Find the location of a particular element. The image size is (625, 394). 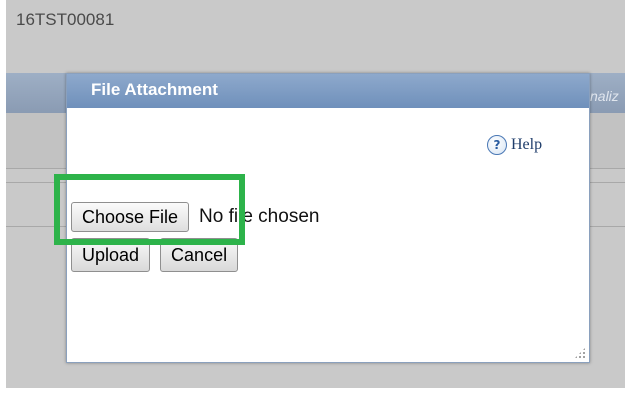

file-input-row: Choose File No file chosen is located at coordinates (195, 217).